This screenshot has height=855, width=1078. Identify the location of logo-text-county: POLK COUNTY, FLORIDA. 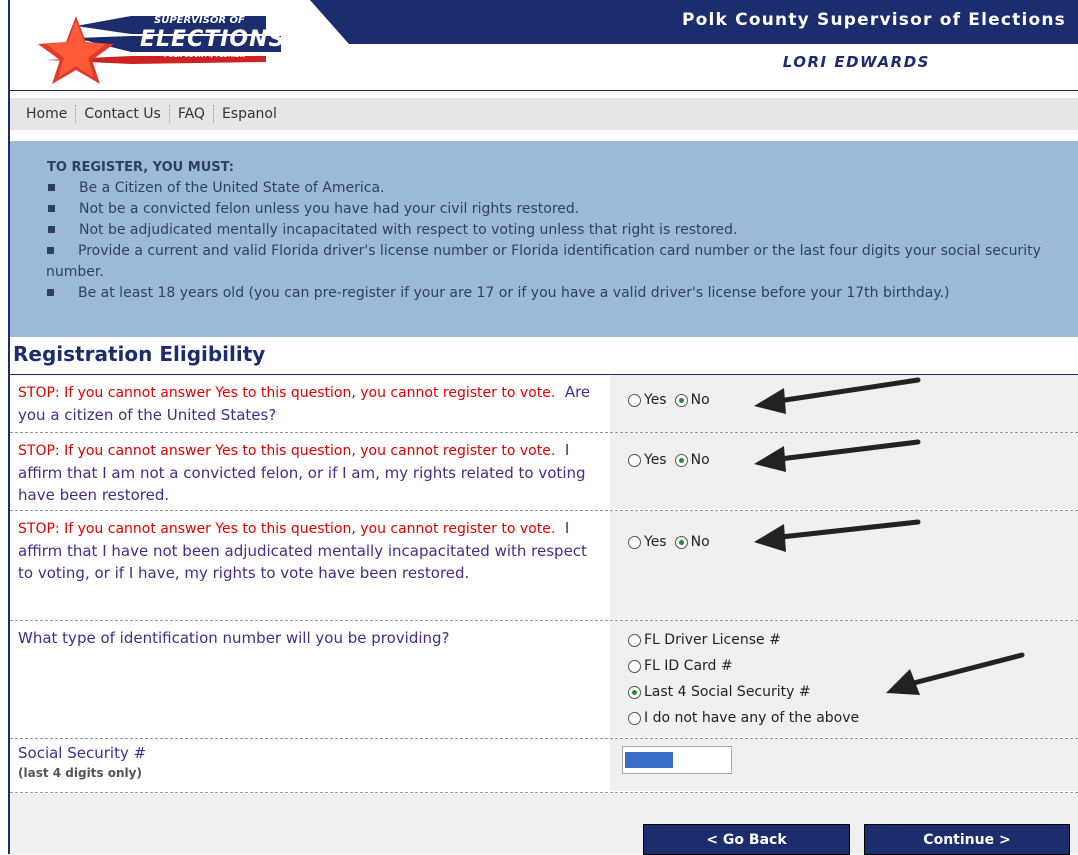
(204, 55).